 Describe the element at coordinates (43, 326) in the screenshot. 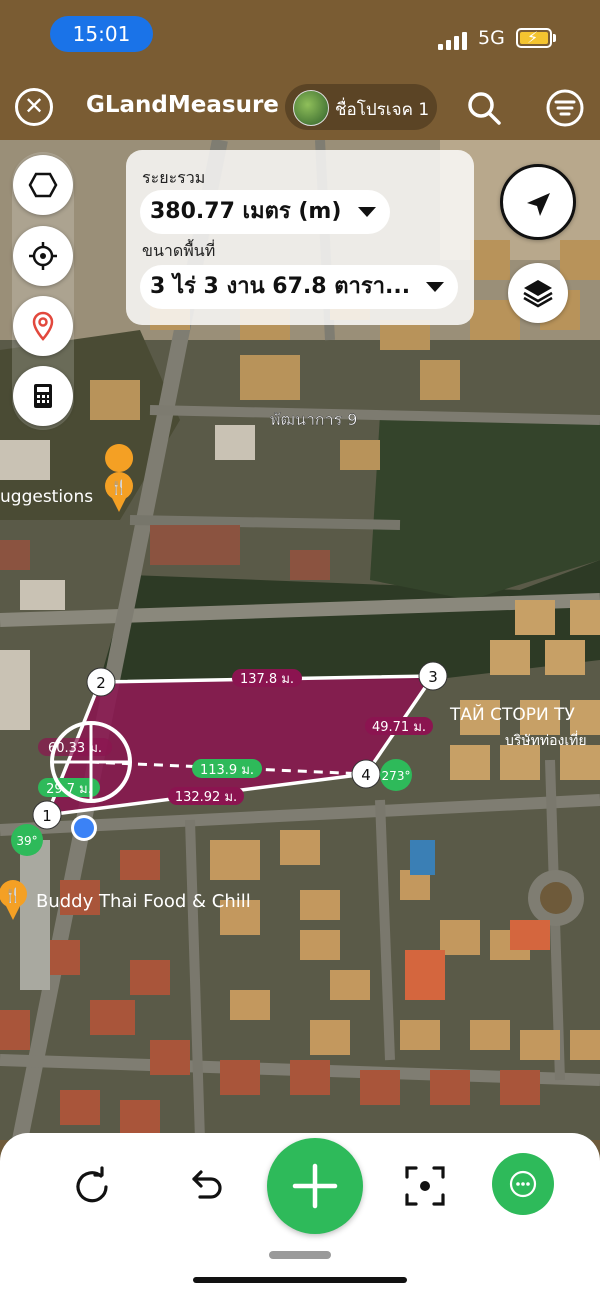

I see `location-pin-icon` at that location.